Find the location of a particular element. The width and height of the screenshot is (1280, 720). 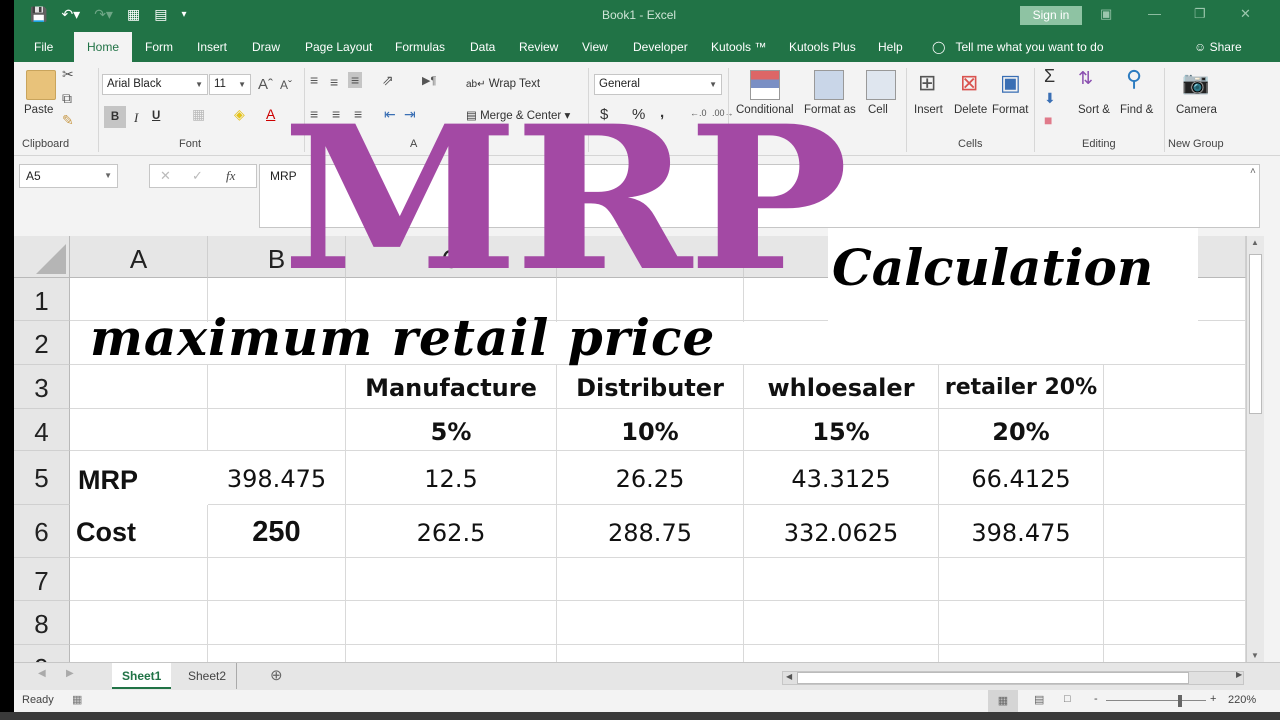

cell-f3: retailer 20% is located at coordinates (1021, 387).